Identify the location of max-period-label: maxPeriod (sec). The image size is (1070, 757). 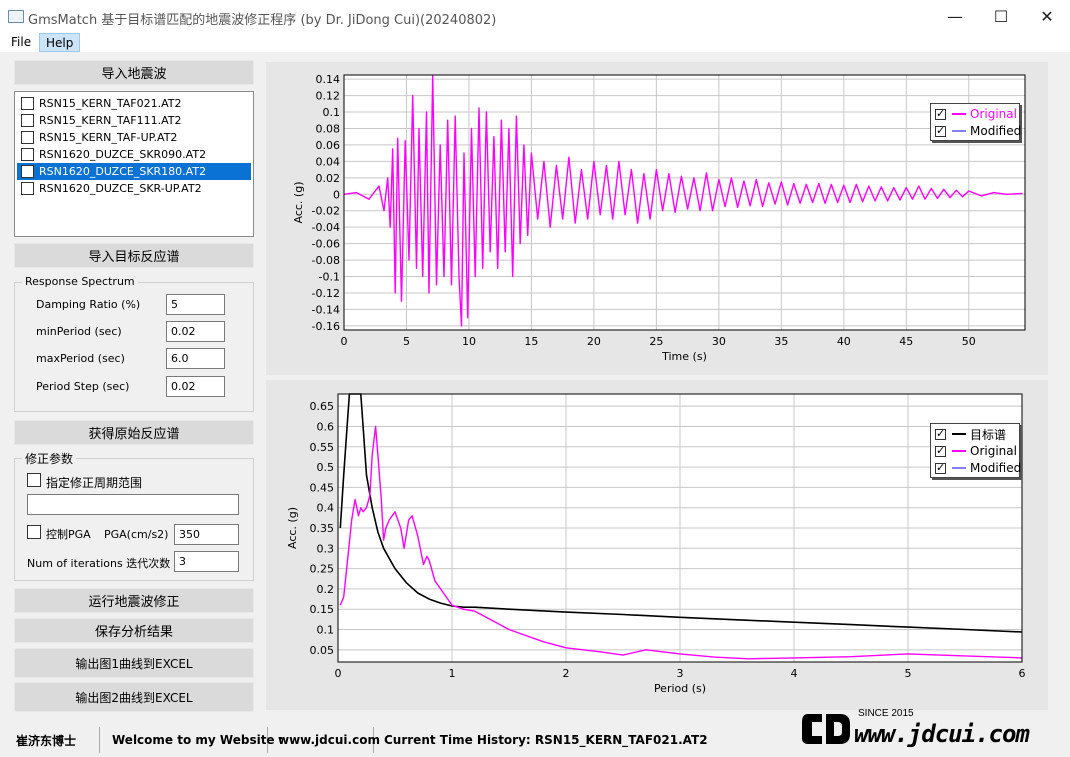
(80, 358).